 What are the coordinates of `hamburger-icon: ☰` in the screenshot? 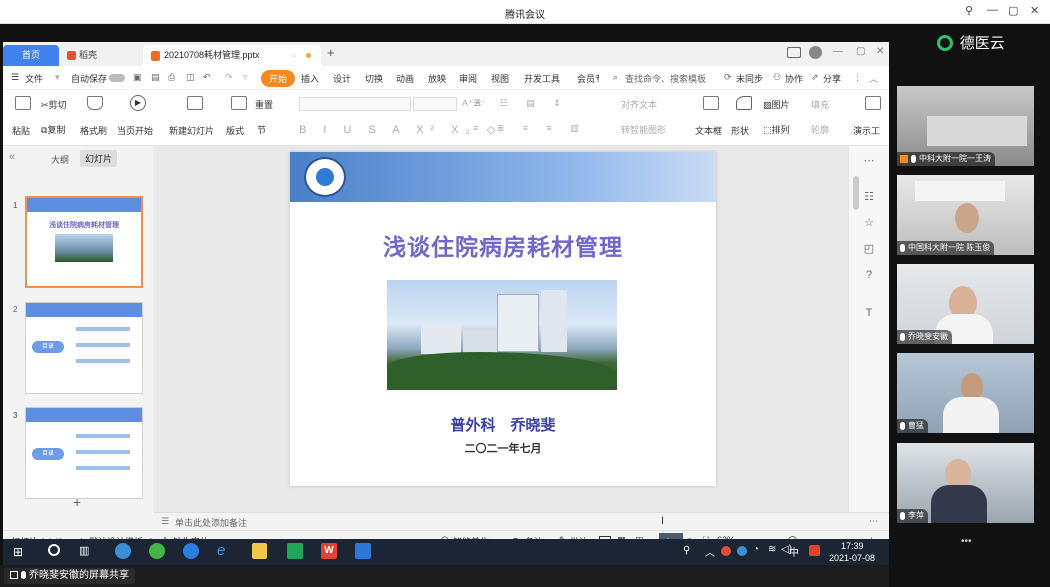 It's located at (15, 77).